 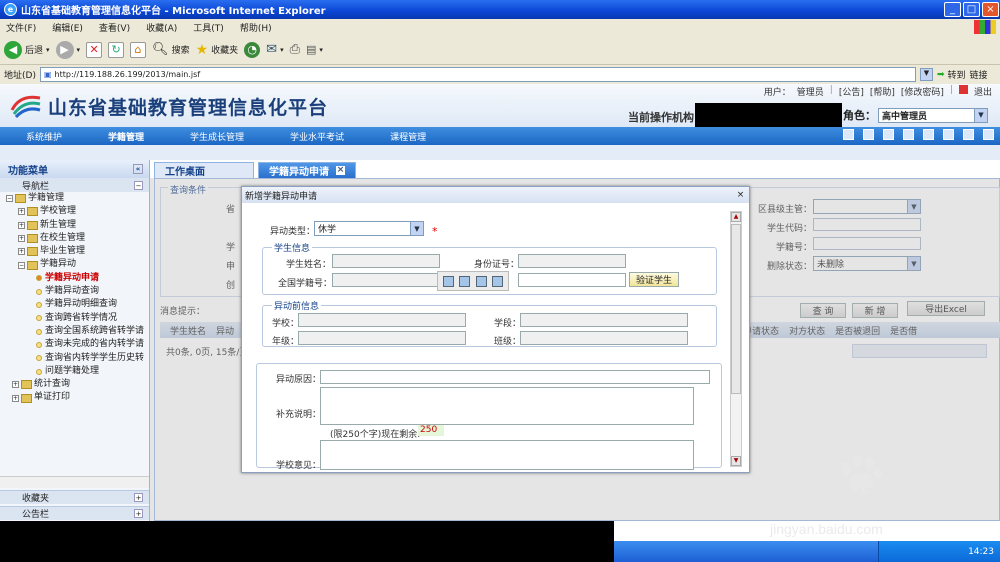 What do you see at coordinates (126, 136) in the screenshot?
I see `nav-enrollment: 学籍管理` at bounding box center [126, 136].